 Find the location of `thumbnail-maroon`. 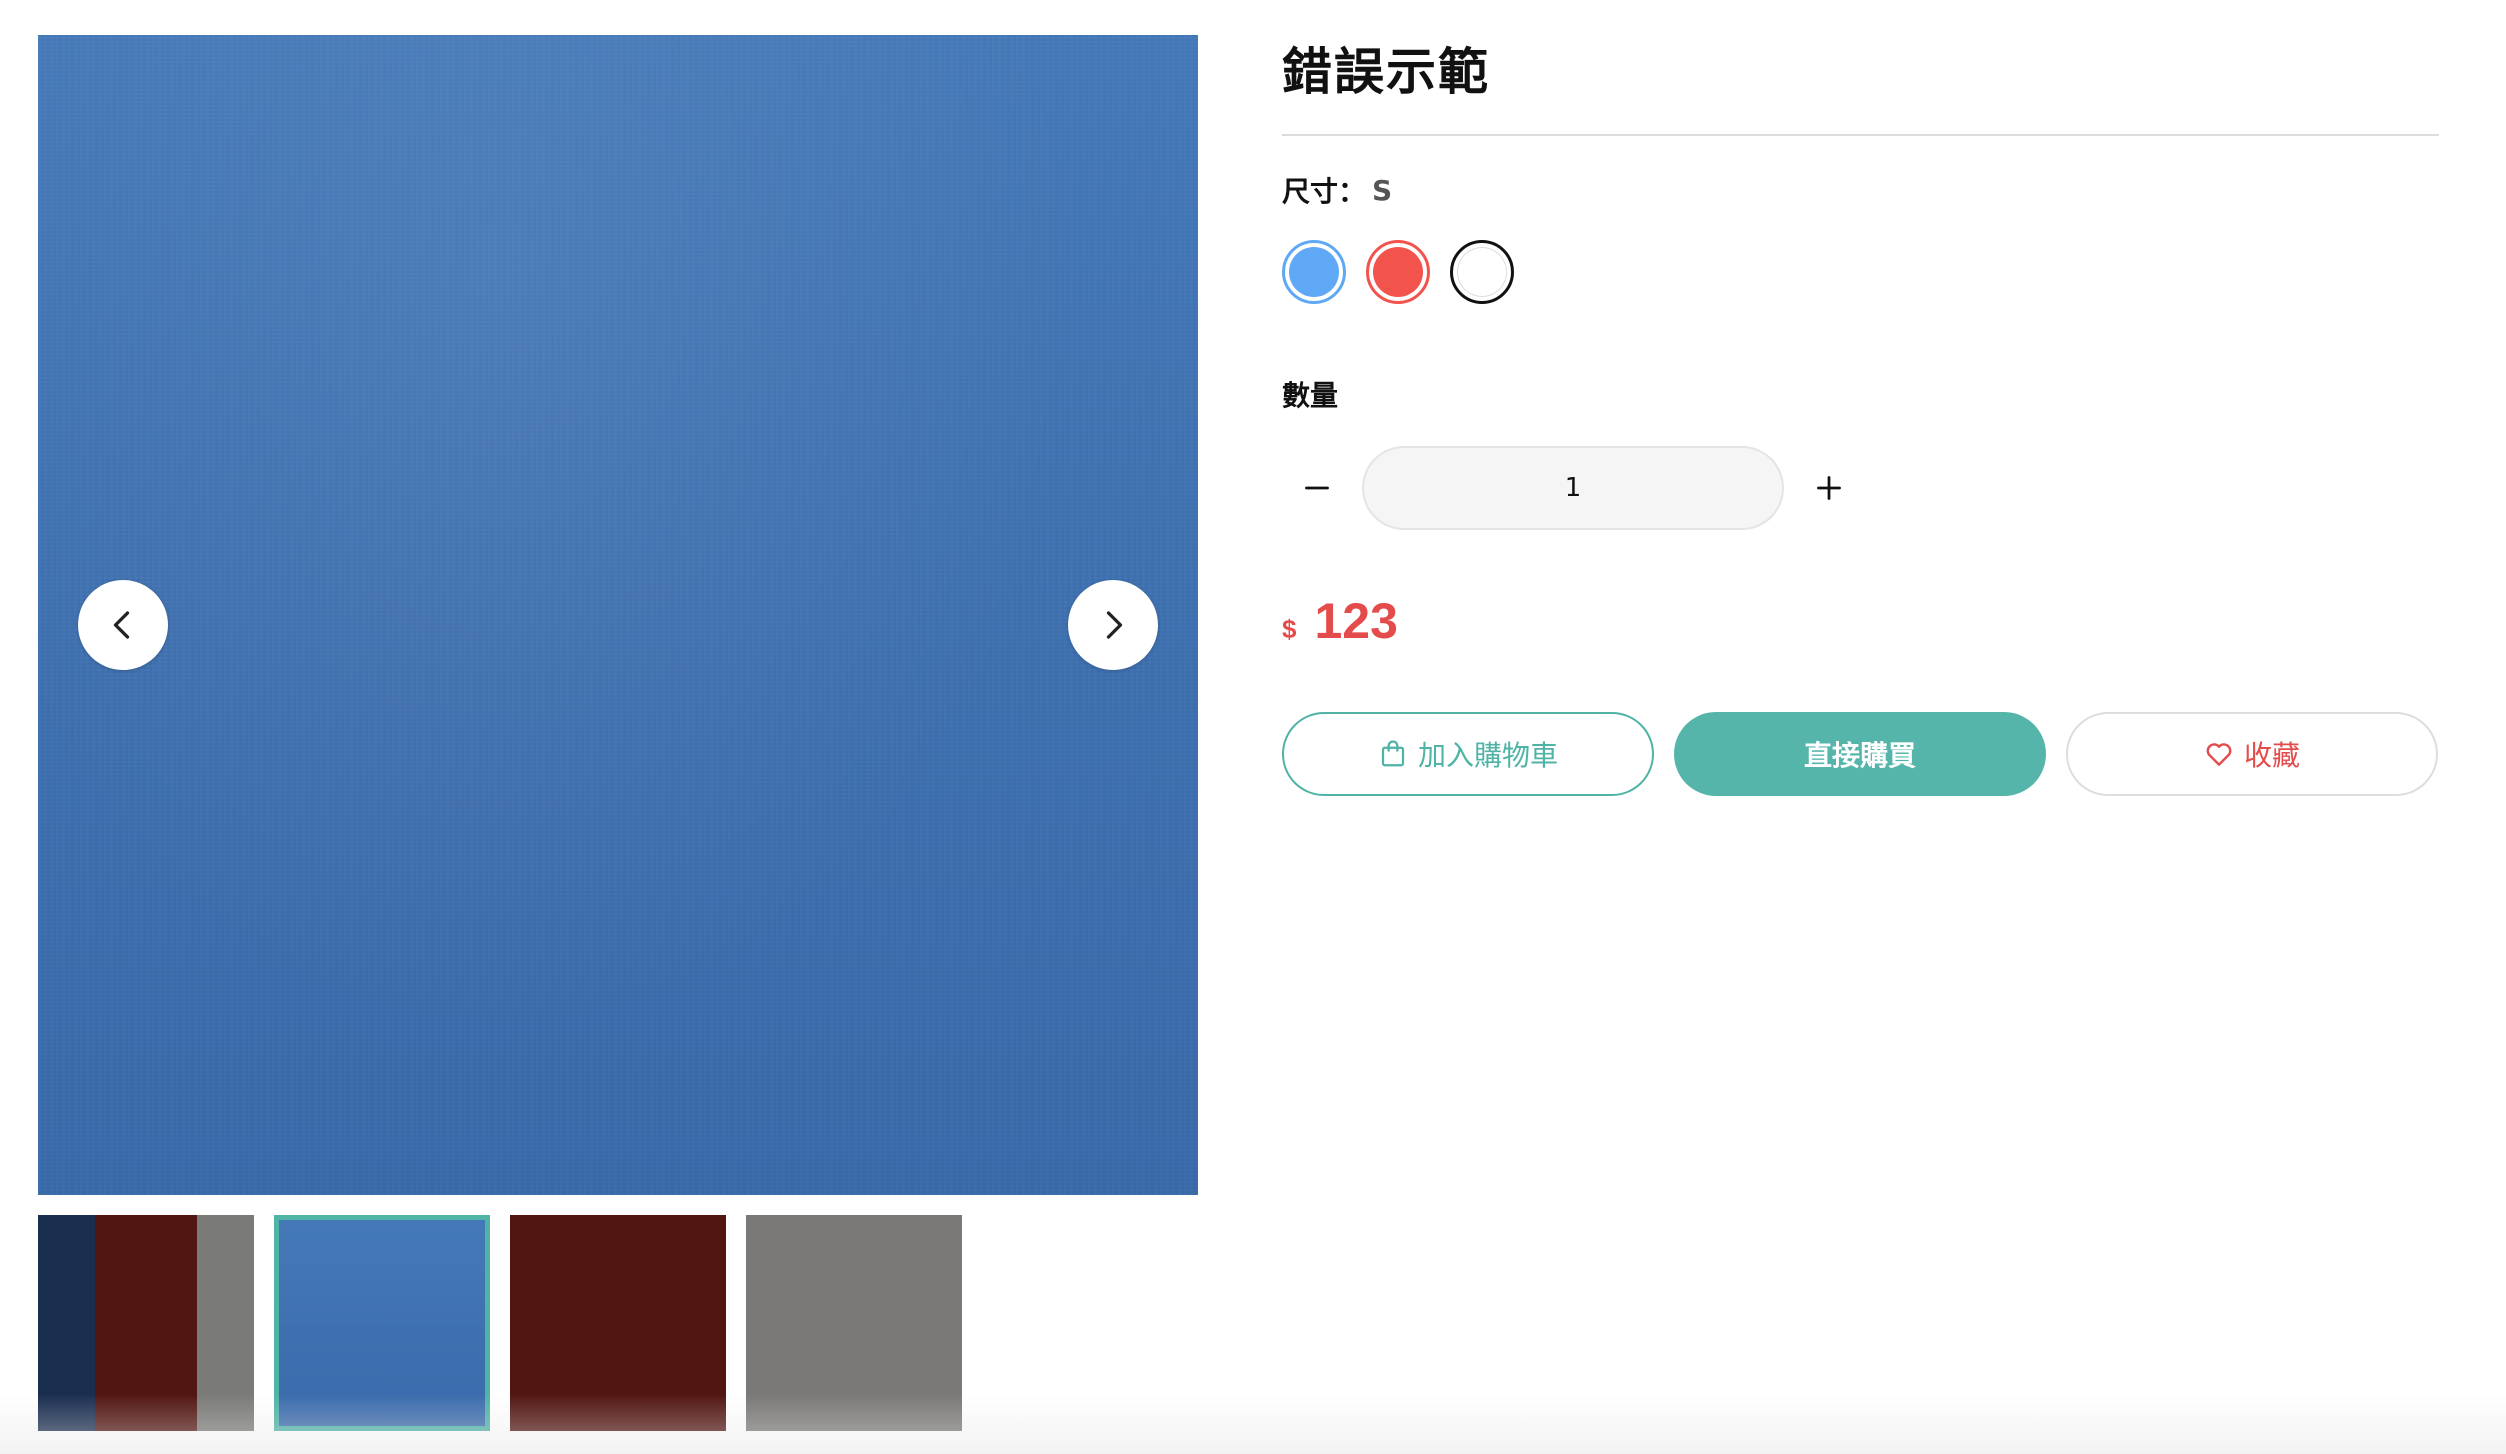

thumbnail-maroon is located at coordinates (618, 1323).